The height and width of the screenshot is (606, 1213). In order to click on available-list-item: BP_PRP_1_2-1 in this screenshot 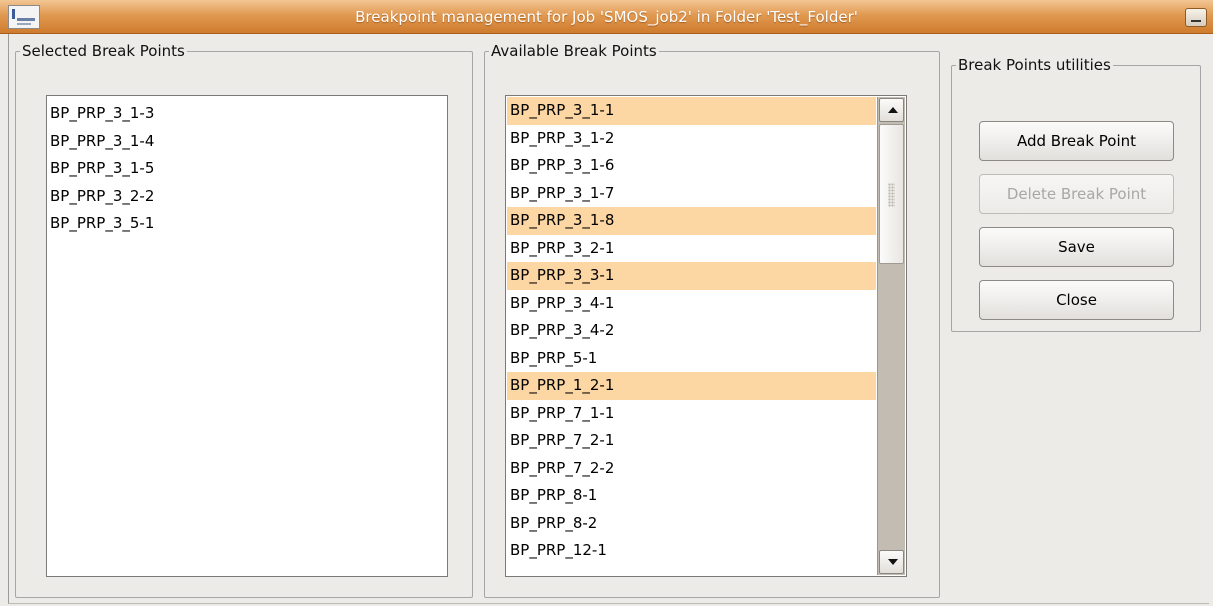, I will do `click(691, 386)`.